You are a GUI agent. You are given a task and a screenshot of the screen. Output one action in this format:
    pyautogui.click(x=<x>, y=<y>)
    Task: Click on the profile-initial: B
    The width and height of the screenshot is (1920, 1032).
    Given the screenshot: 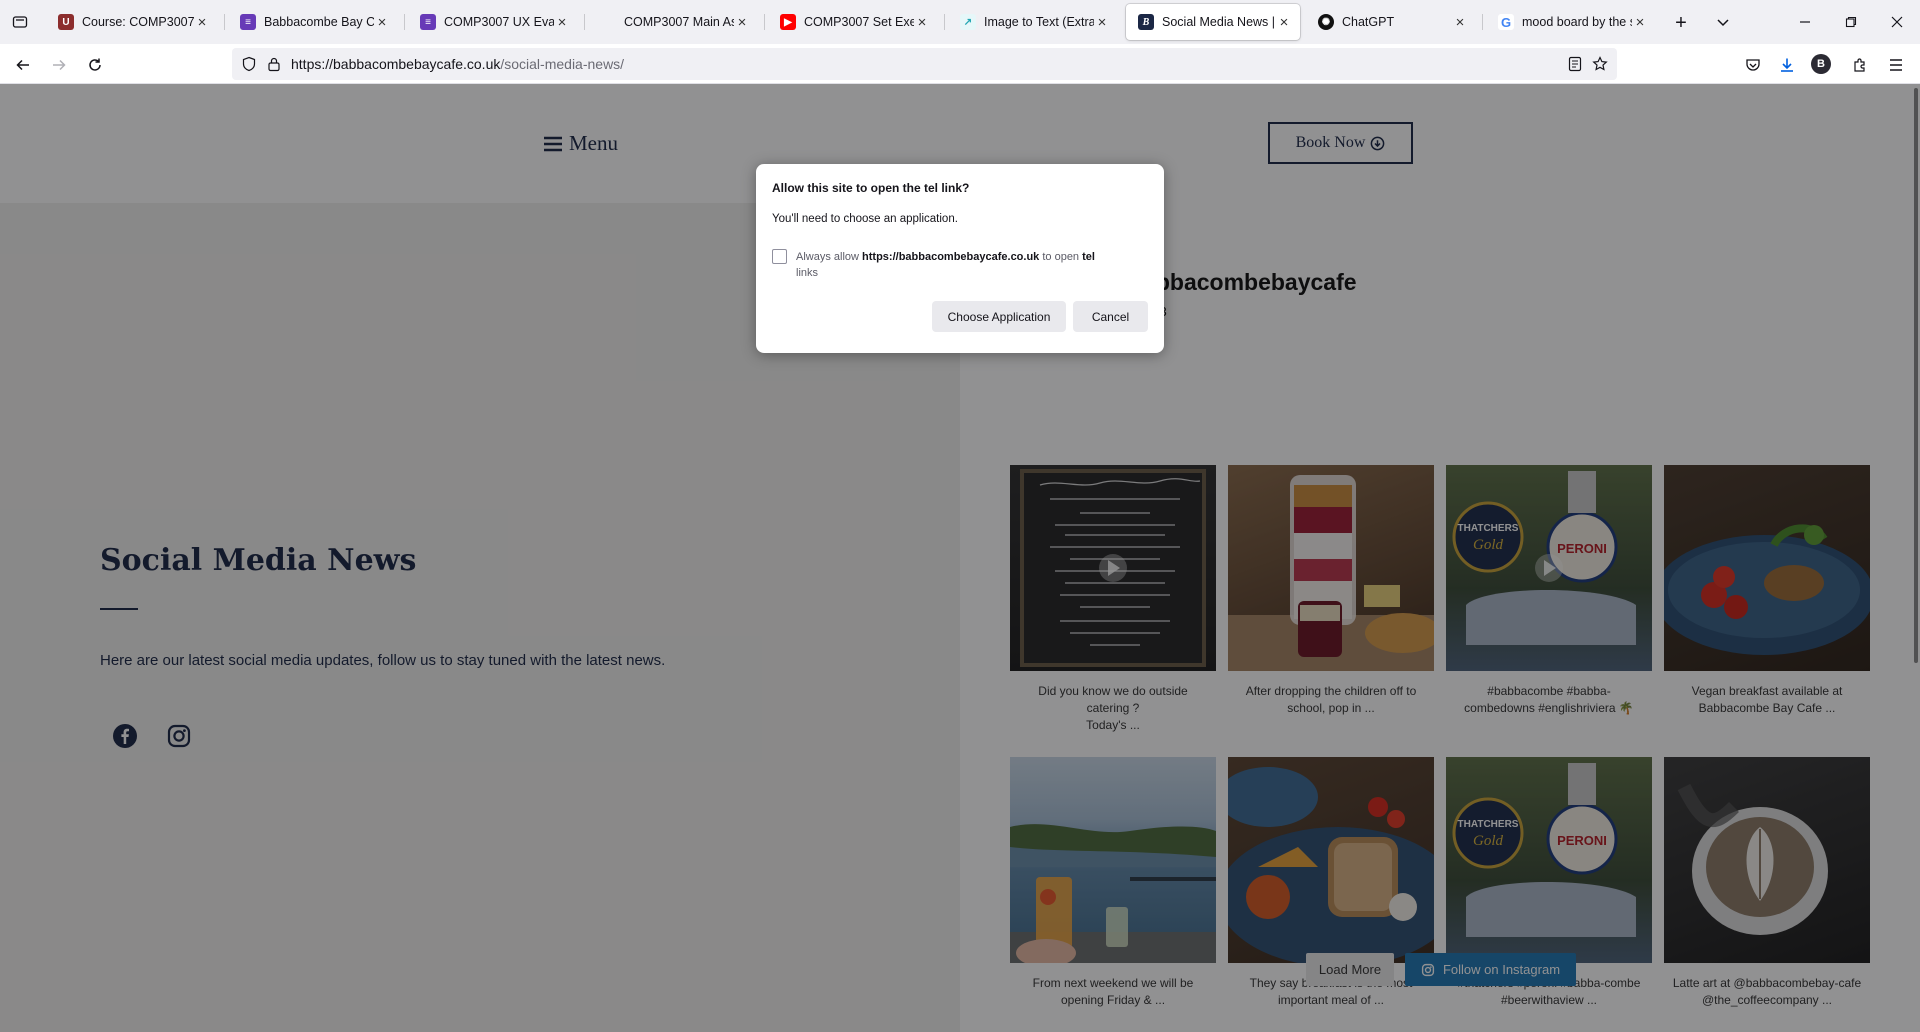 What is the action you would take?
    pyautogui.click(x=1821, y=64)
    